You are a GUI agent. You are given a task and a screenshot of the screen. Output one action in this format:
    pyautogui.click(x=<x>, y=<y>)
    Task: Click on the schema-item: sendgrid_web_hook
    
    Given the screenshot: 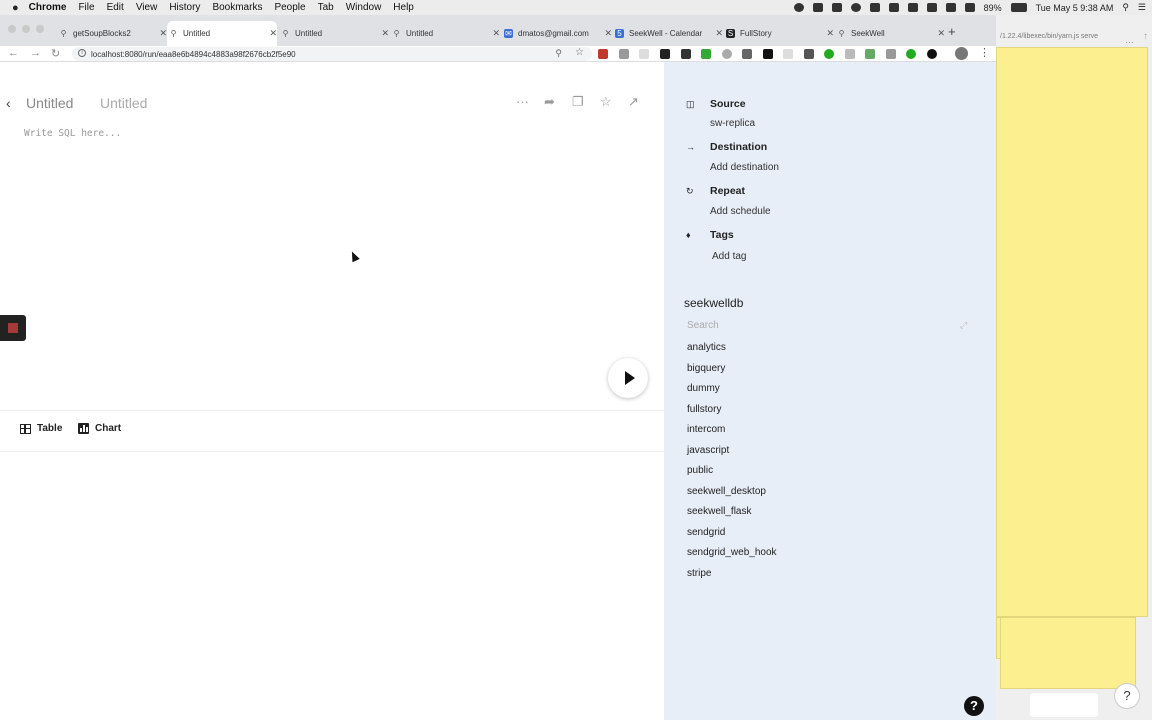 What is the action you would take?
    pyautogui.click(x=732, y=552)
    